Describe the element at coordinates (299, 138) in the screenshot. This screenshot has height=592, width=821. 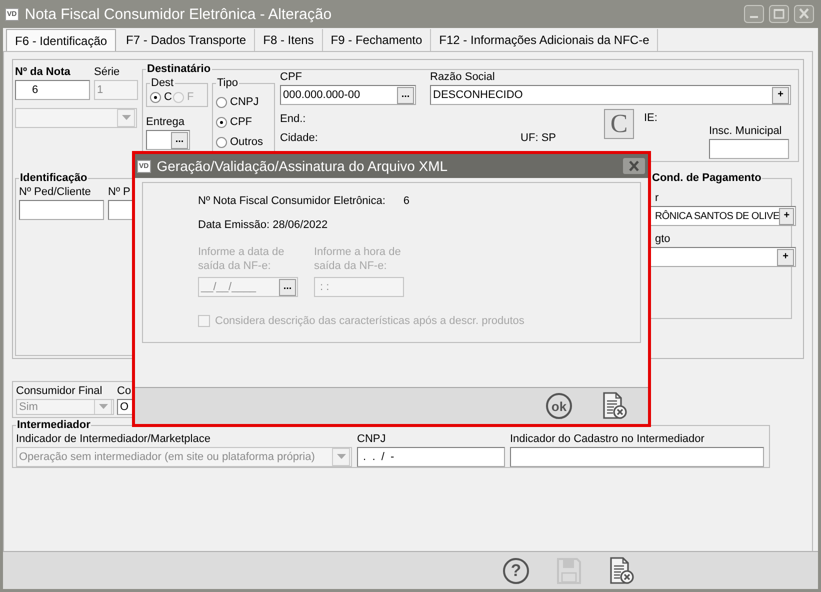
I see `city-label: Cidade:` at that location.